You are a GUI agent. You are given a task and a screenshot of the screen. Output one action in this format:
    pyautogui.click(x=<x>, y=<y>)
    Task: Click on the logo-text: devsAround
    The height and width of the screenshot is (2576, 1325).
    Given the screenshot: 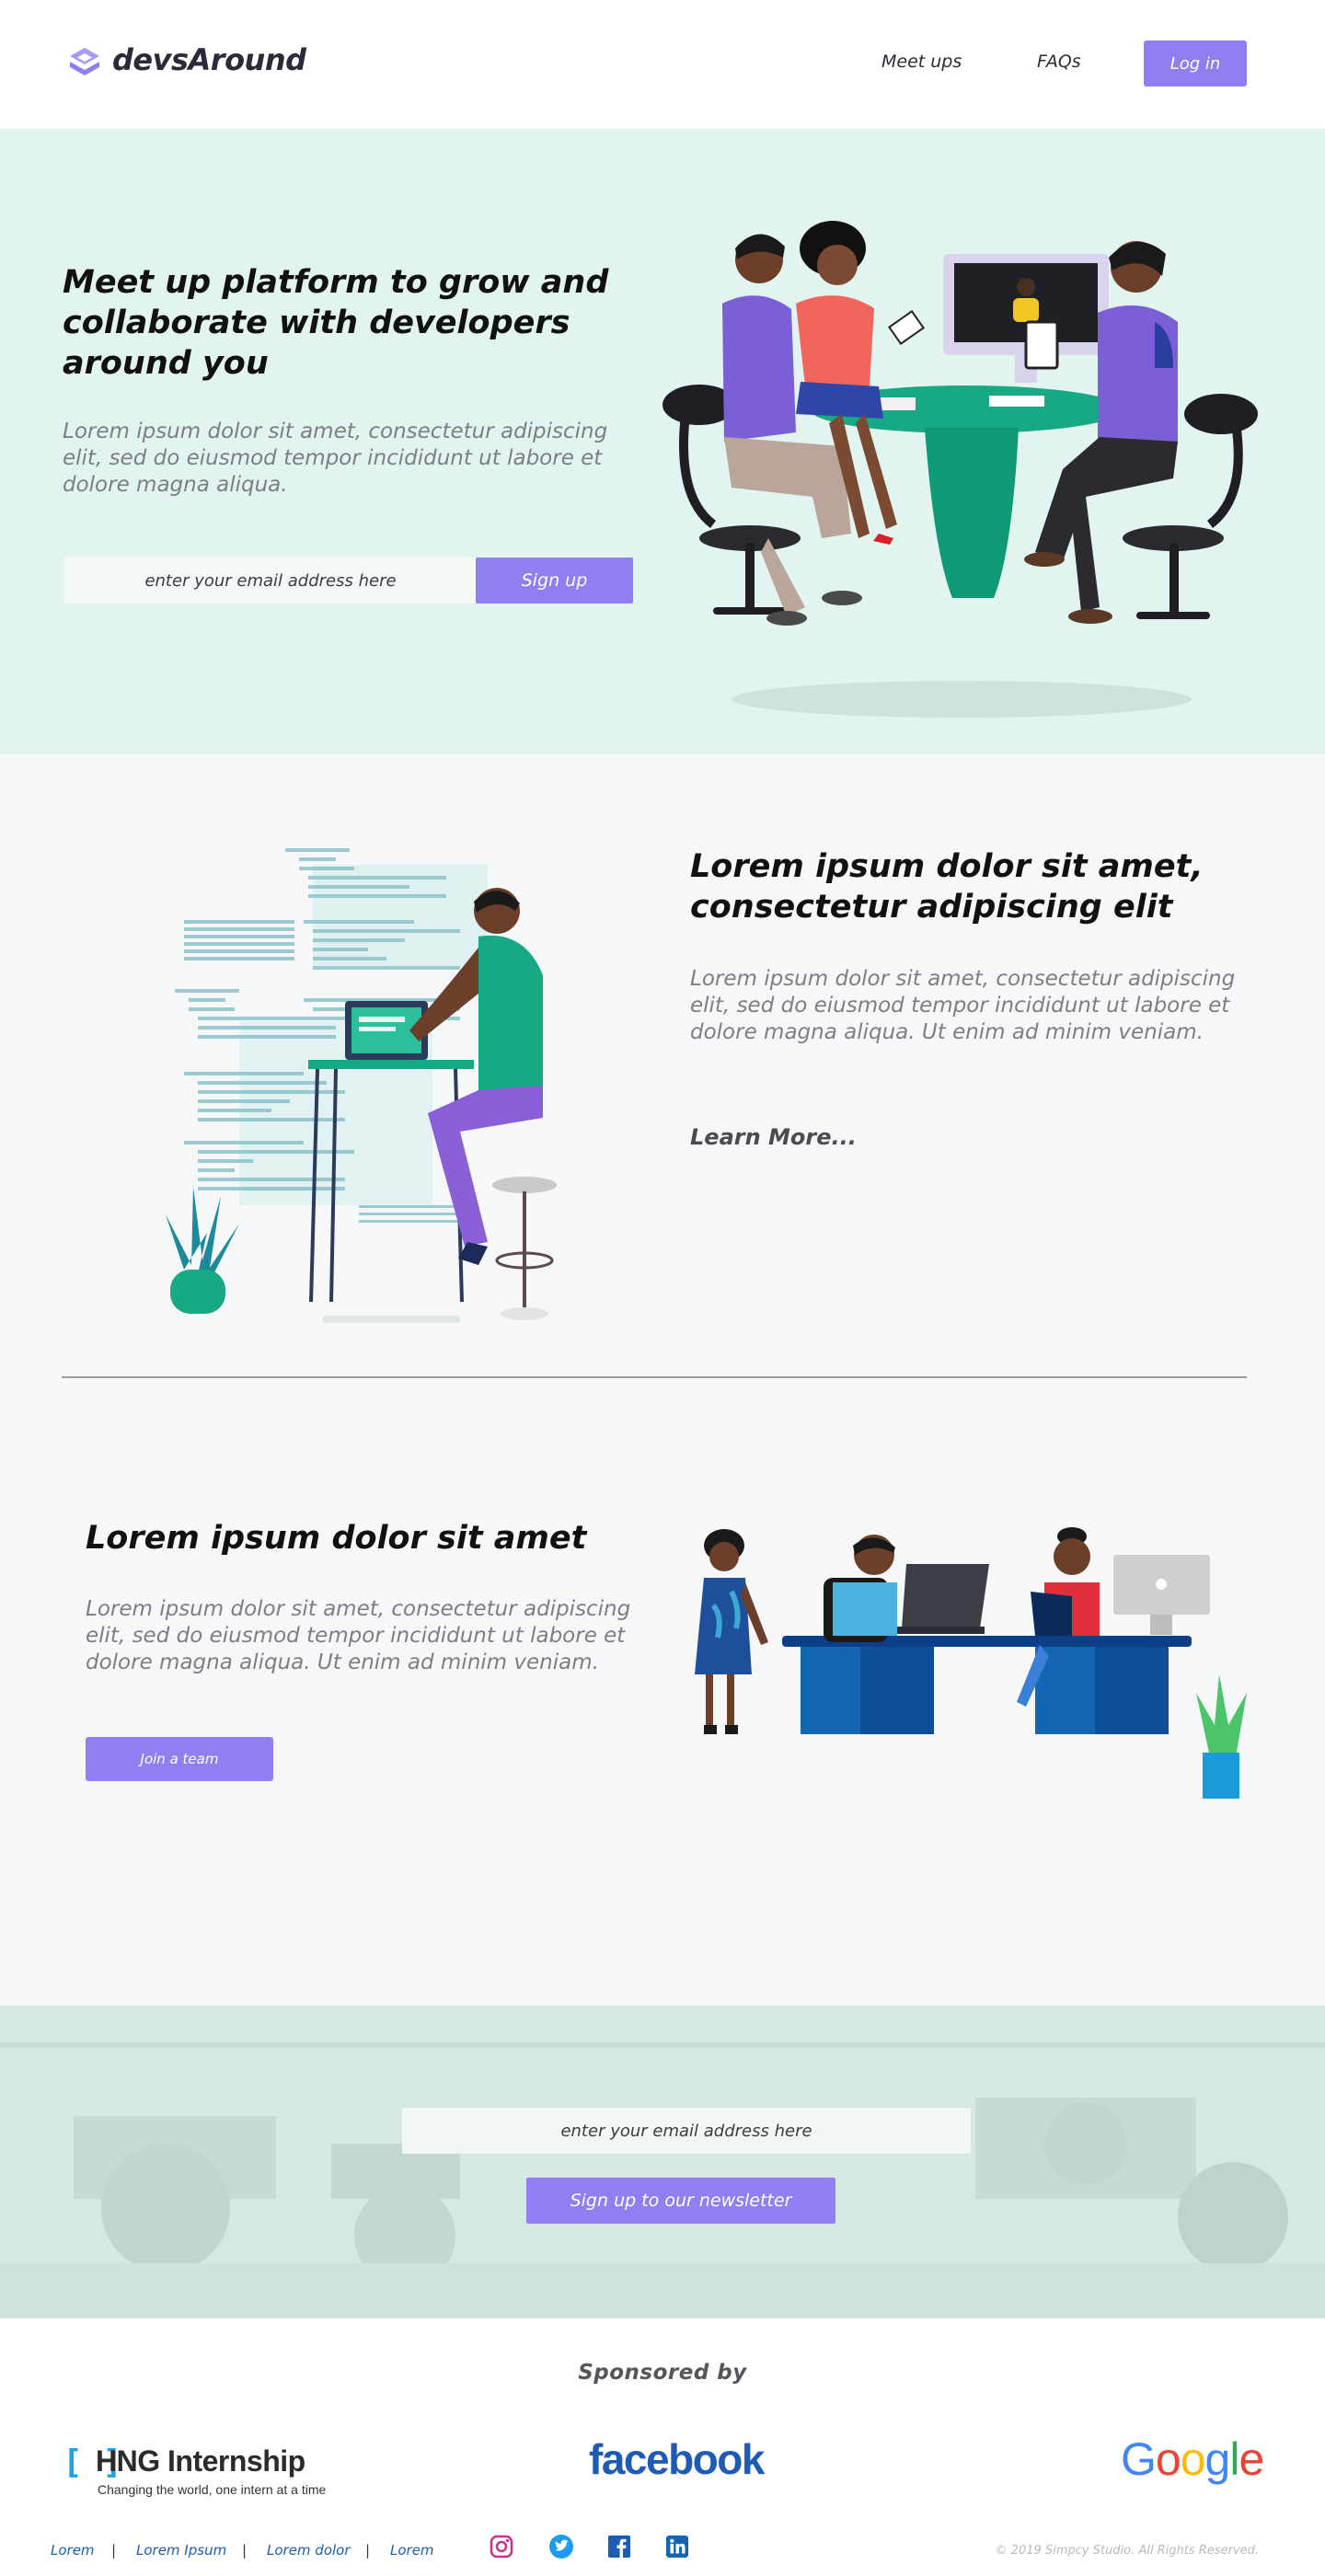 What is the action you would take?
    pyautogui.click(x=209, y=59)
    